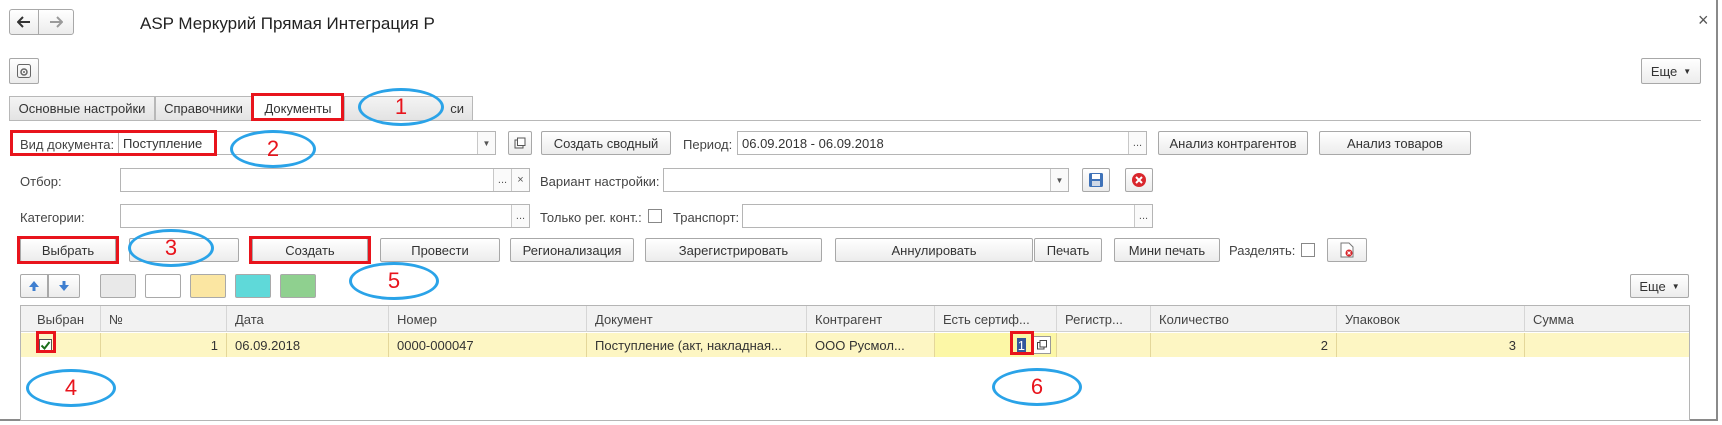  What do you see at coordinates (164, 319) in the screenshot?
I see `header-num: №` at bounding box center [164, 319].